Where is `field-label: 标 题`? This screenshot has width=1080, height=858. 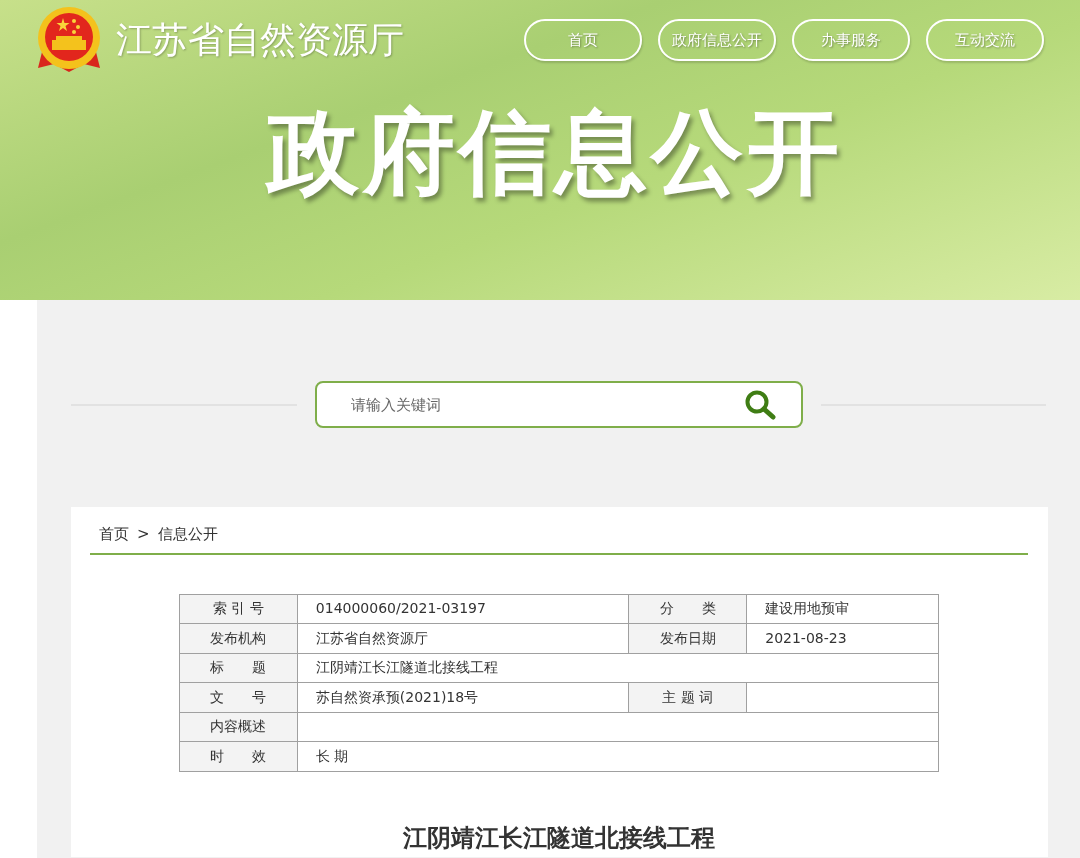 field-label: 标 题 is located at coordinates (238, 668).